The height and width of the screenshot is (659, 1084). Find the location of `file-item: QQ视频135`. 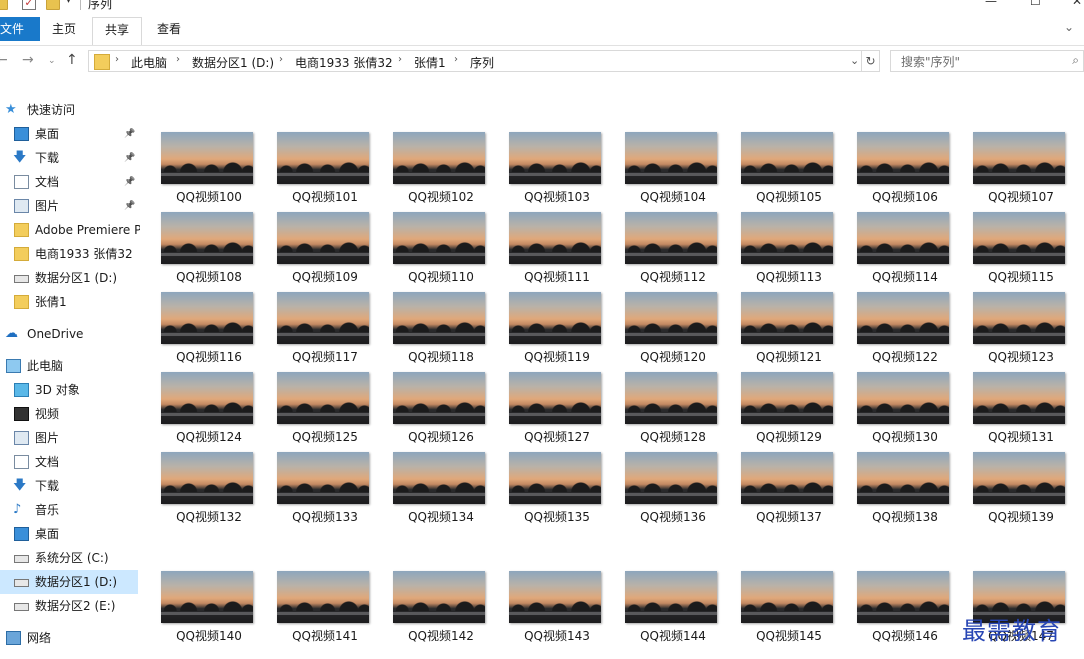

file-item: QQ视频135 is located at coordinates (547, 489).